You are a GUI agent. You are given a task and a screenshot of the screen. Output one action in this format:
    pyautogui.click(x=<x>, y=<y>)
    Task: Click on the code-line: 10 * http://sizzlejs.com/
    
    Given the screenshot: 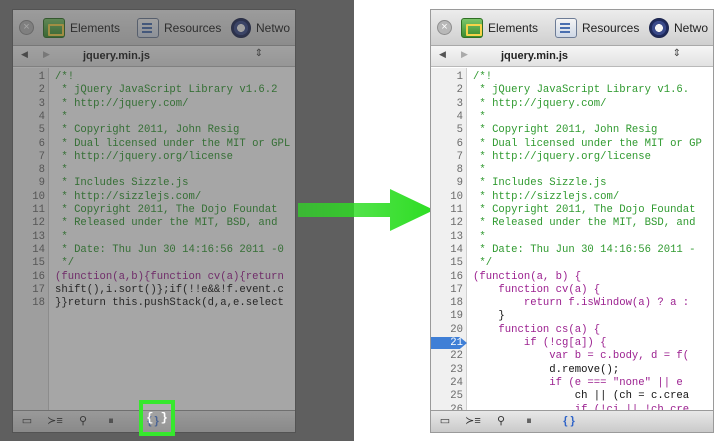 What is the action you would take?
    pyautogui.click(x=572, y=197)
    